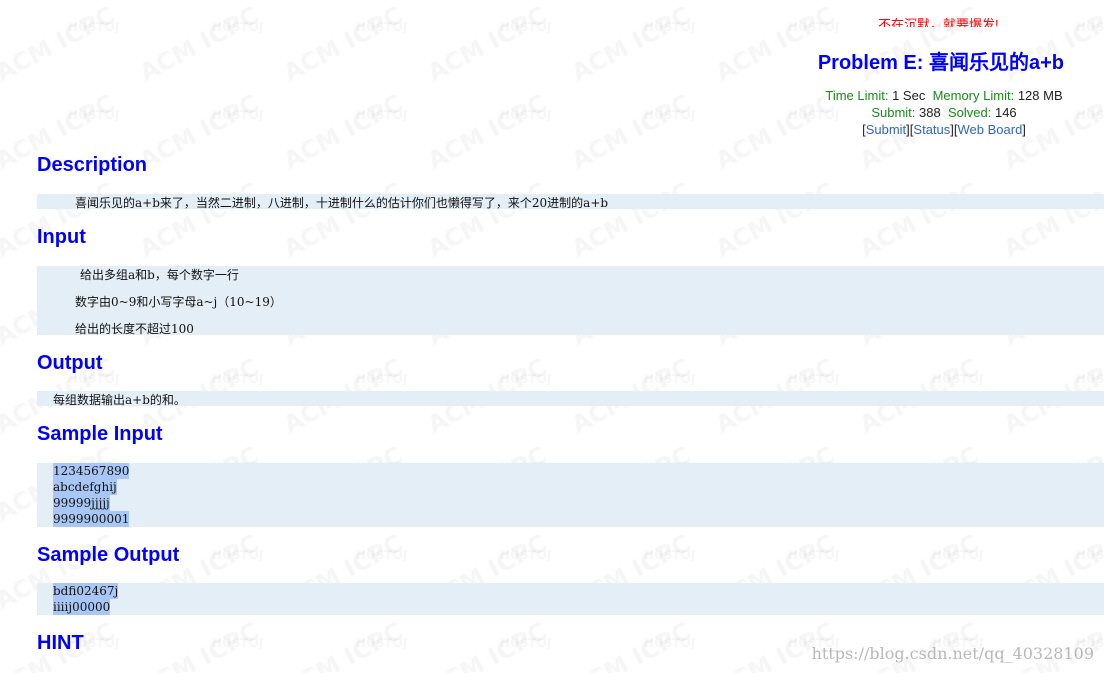  I want to click on problem-title: Problem E: 喜闻乐见的a+b, so click(940, 63).